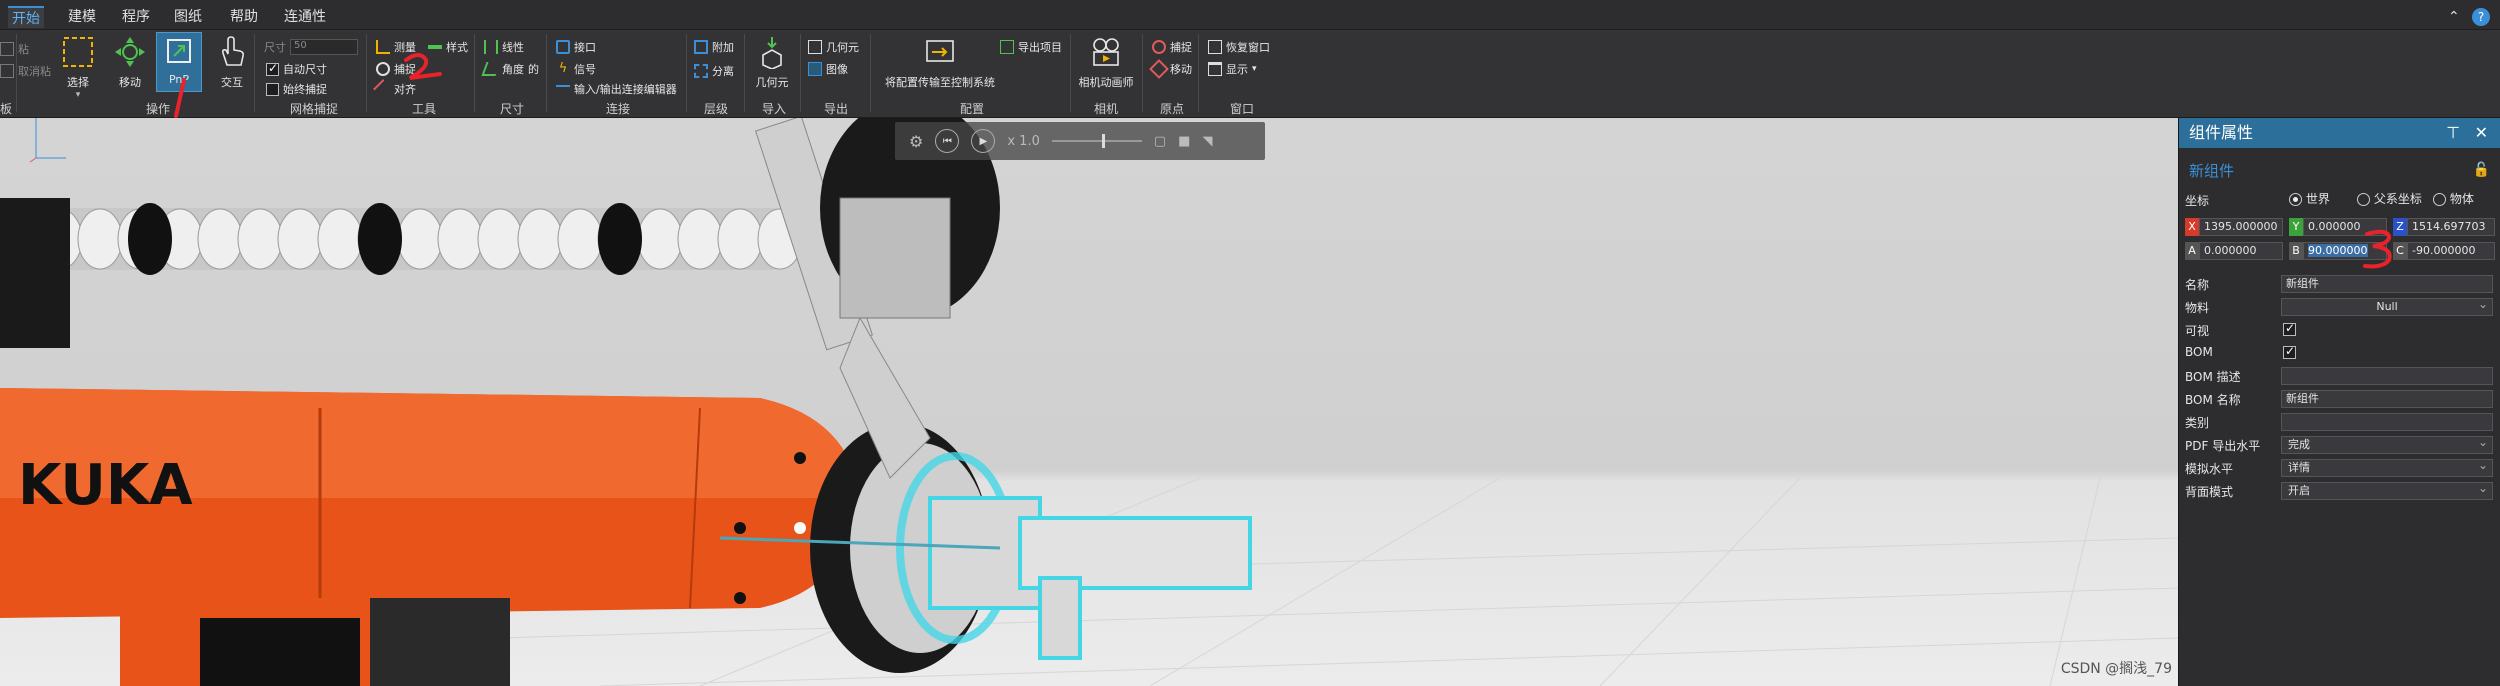  Describe the element at coordinates (82, 17) in the screenshot. I see `tab-modeling: 建模` at that location.